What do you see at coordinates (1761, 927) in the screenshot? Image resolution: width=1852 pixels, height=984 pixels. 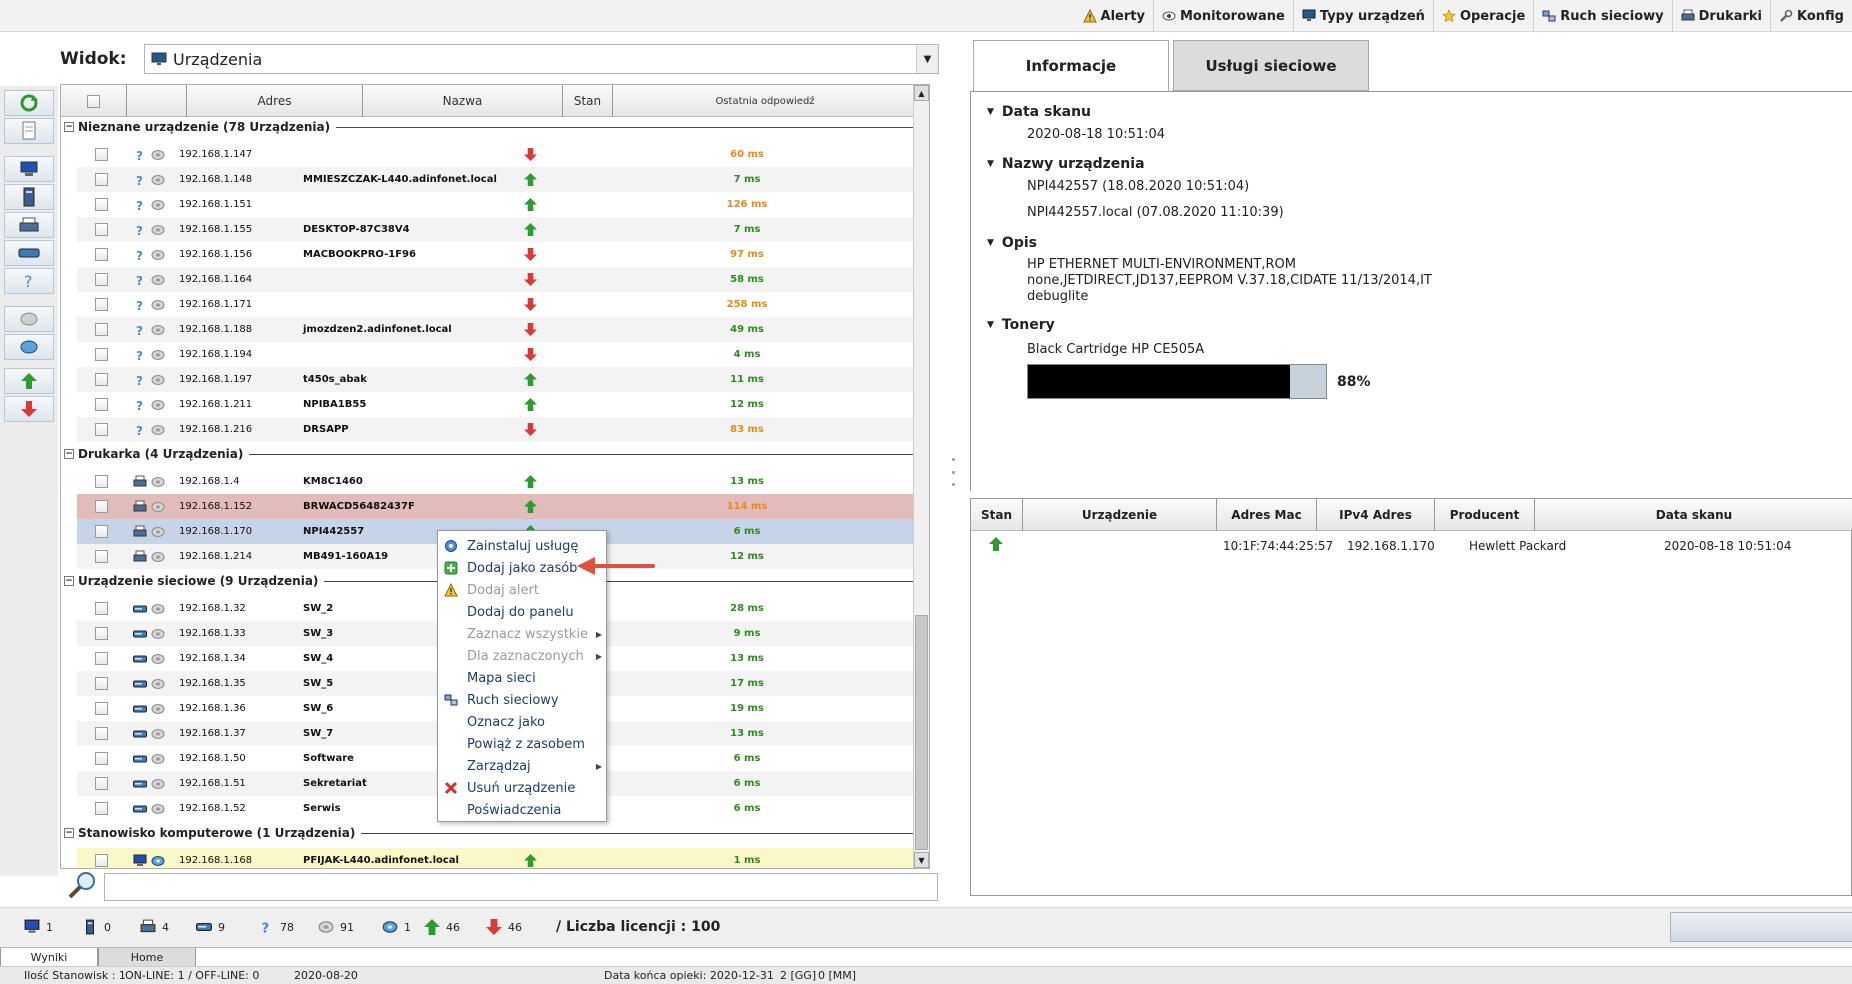 I see `stats-right-button` at bounding box center [1761, 927].